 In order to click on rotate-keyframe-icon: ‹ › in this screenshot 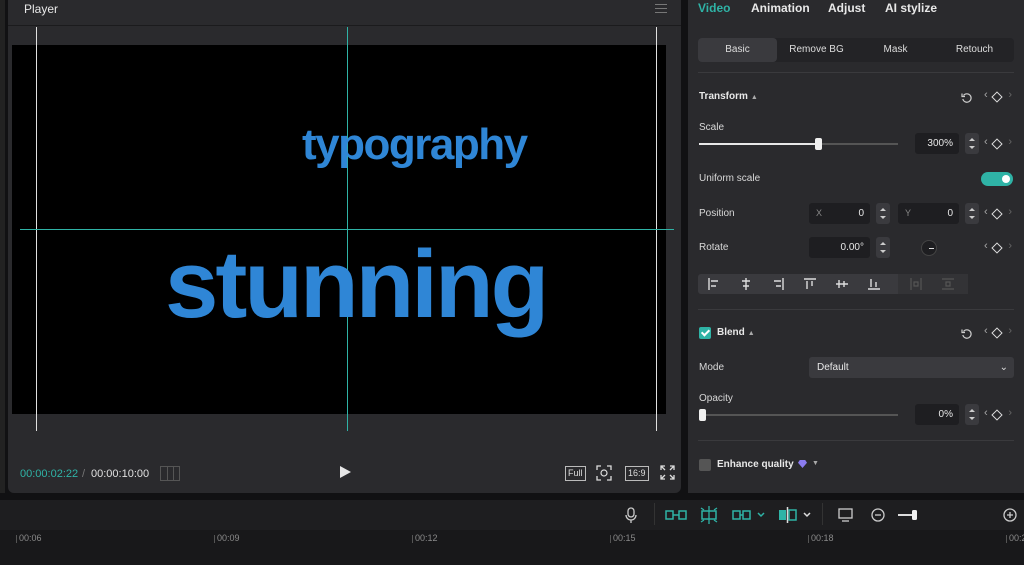, I will do `click(998, 247)`.